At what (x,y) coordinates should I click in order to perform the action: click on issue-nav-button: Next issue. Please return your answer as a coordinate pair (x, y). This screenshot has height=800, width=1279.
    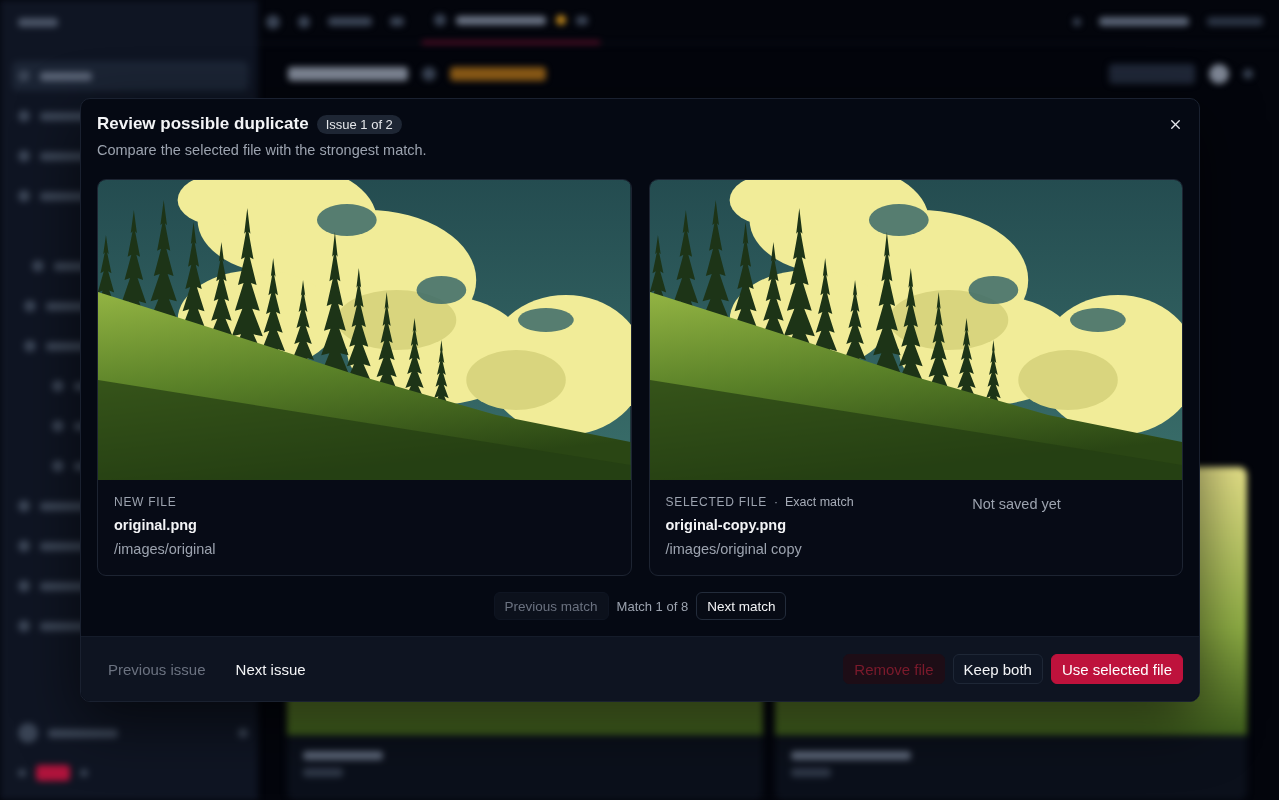
    Looking at the image, I should click on (270, 669).